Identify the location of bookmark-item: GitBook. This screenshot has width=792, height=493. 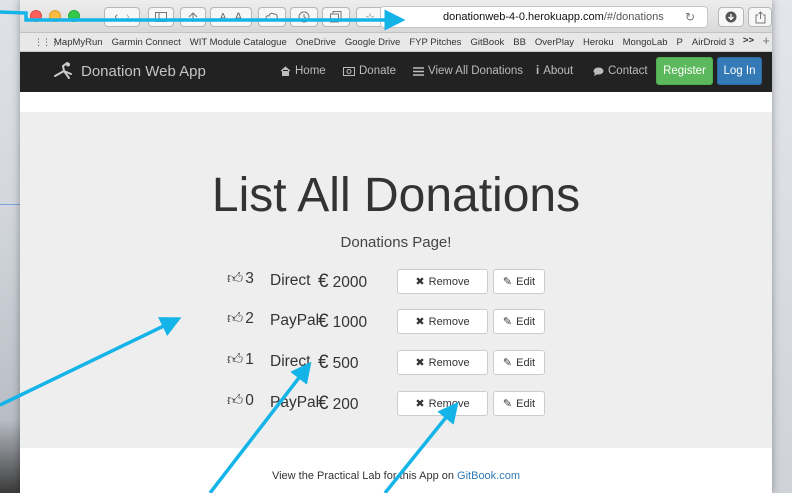
(487, 42).